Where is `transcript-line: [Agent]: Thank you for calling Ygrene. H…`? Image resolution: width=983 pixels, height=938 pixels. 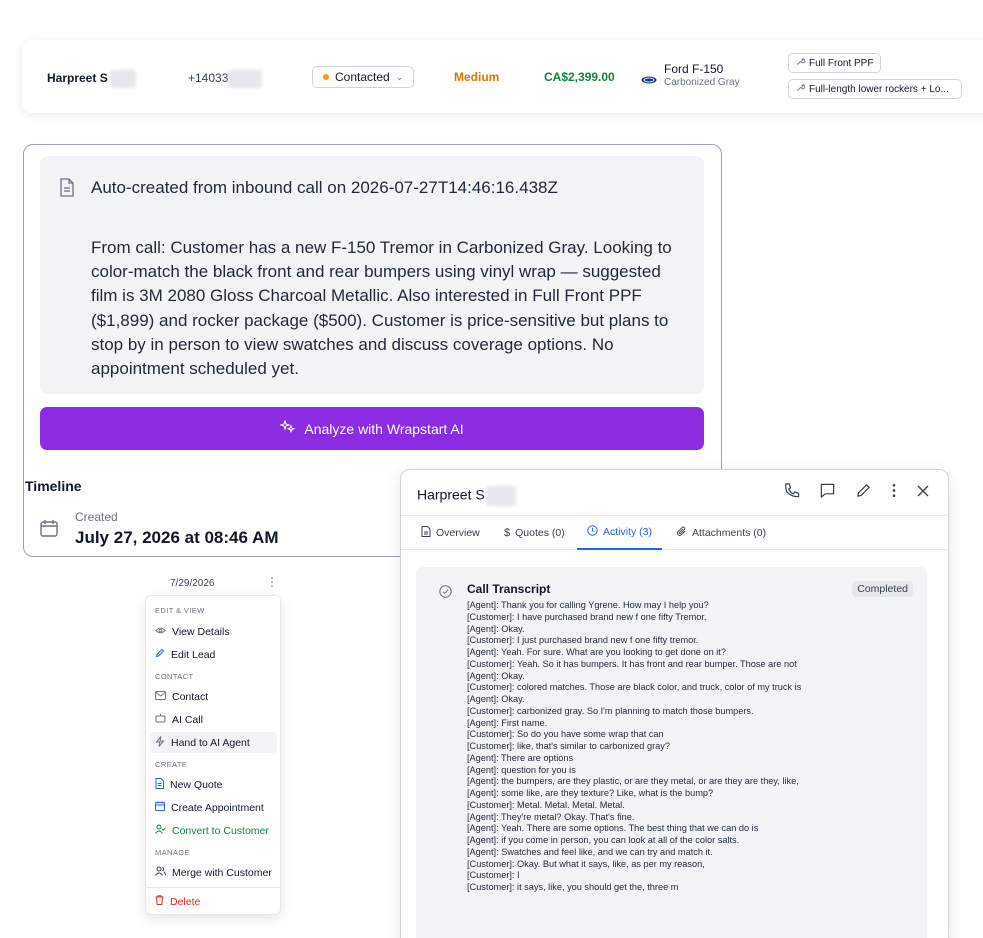 transcript-line: [Agent]: Thank you for calling Ygrene. H… is located at coordinates (588, 605).